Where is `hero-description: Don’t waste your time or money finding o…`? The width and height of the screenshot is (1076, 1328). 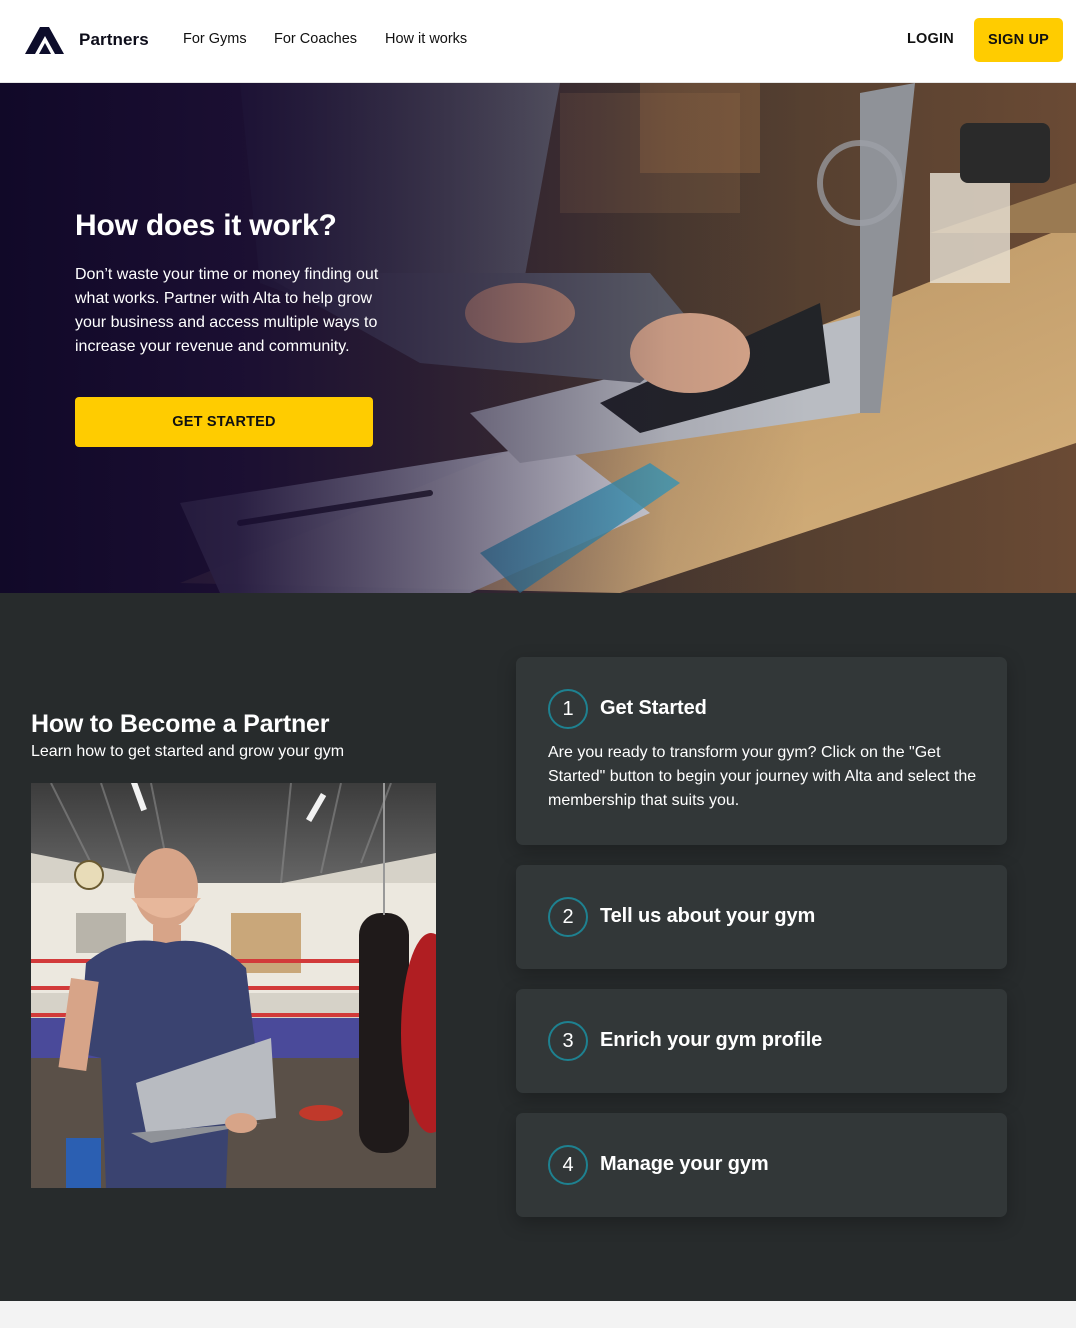 hero-description: Don’t waste your time or money finding o… is located at coordinates (227, 310).